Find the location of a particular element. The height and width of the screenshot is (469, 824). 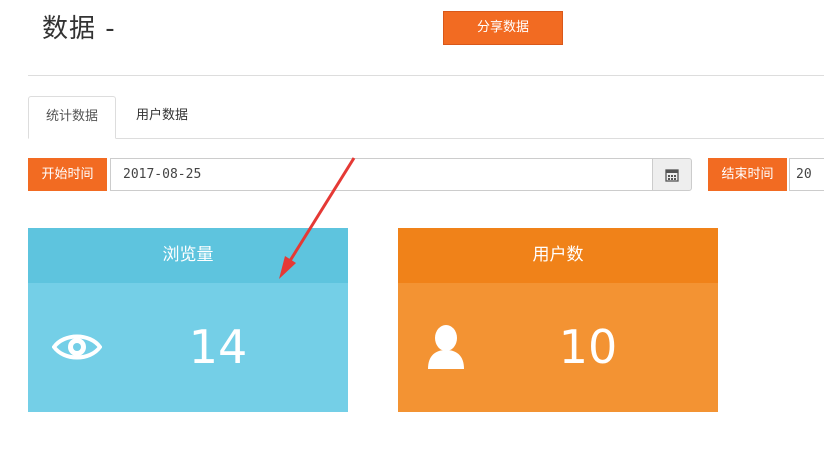

calendar-icon is located at coordinates (672, 175).